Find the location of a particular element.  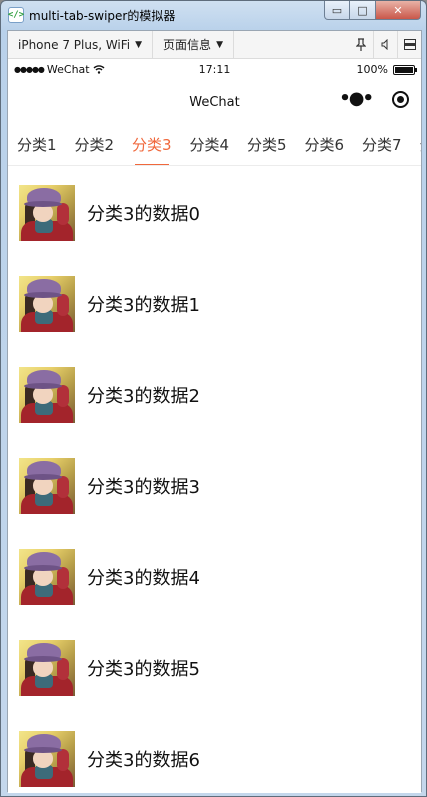

speaker-icon is located at coordinates (385, 44).